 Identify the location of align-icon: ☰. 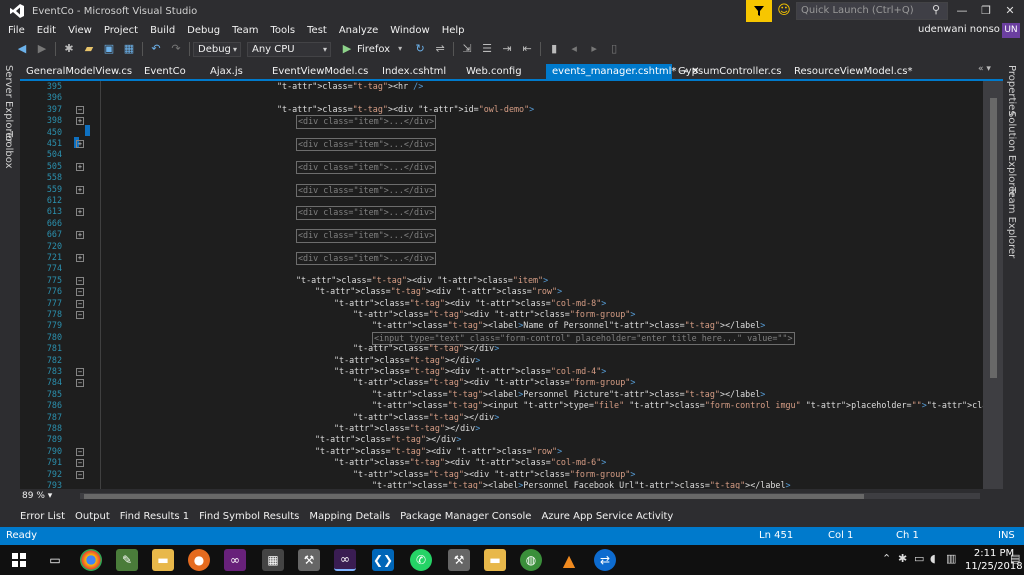
(487, 49).